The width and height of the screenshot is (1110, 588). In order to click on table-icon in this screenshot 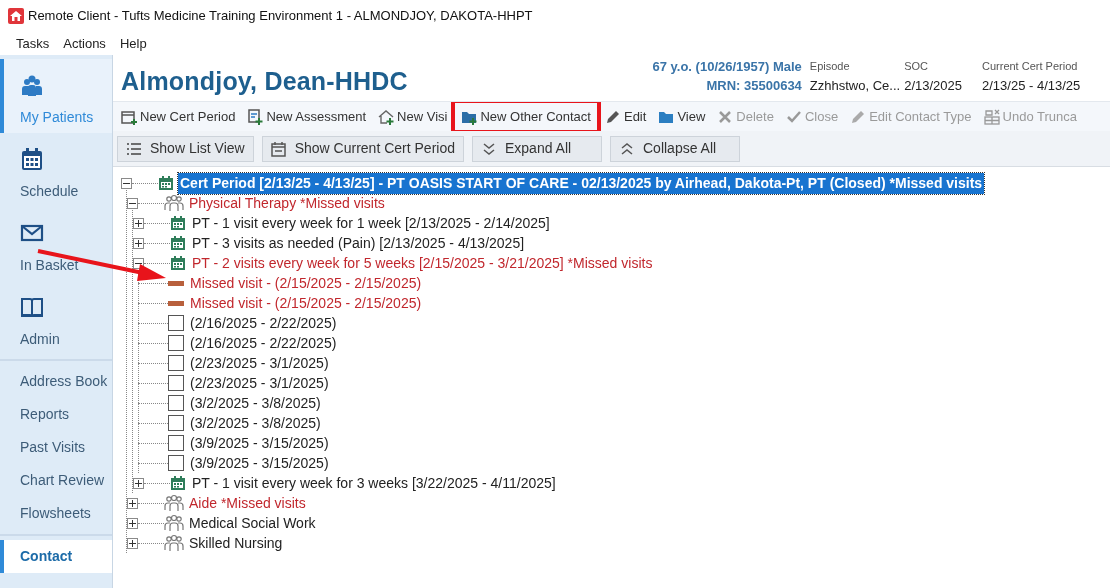, I will do `click(991, 116)`.